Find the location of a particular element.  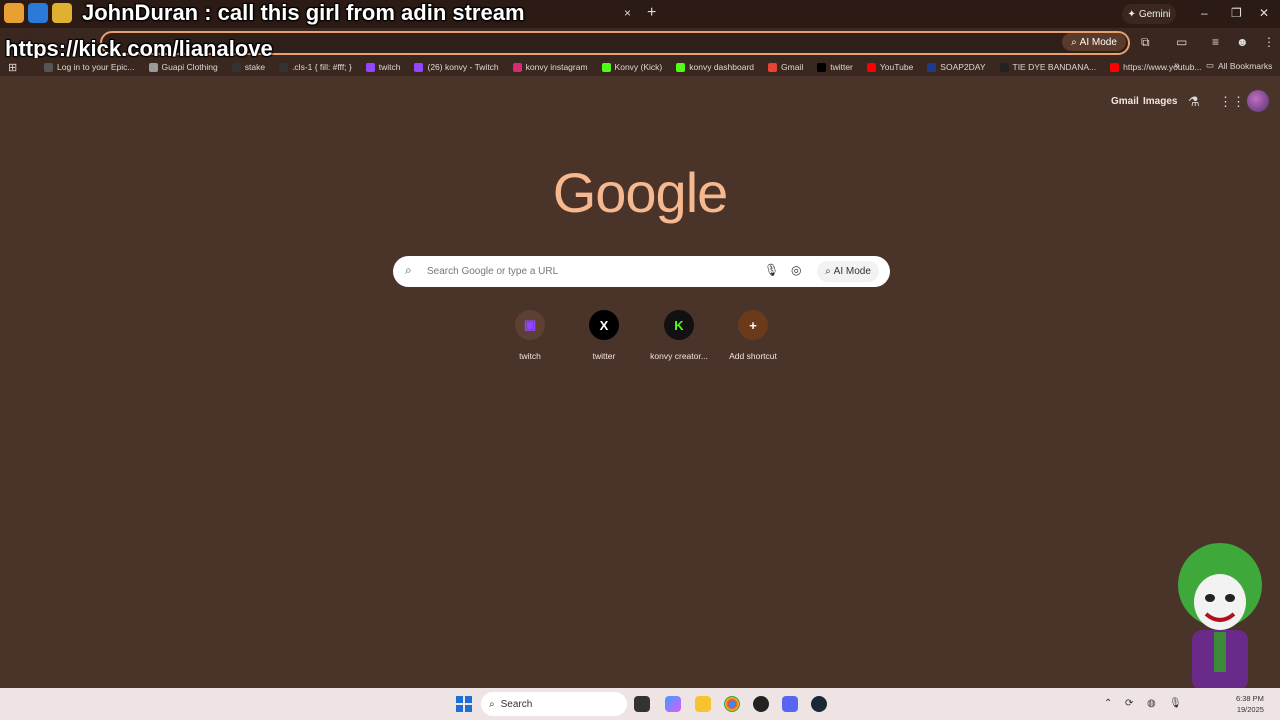

sparkle-icon: ✦ is located at coordinates (1131, 14).